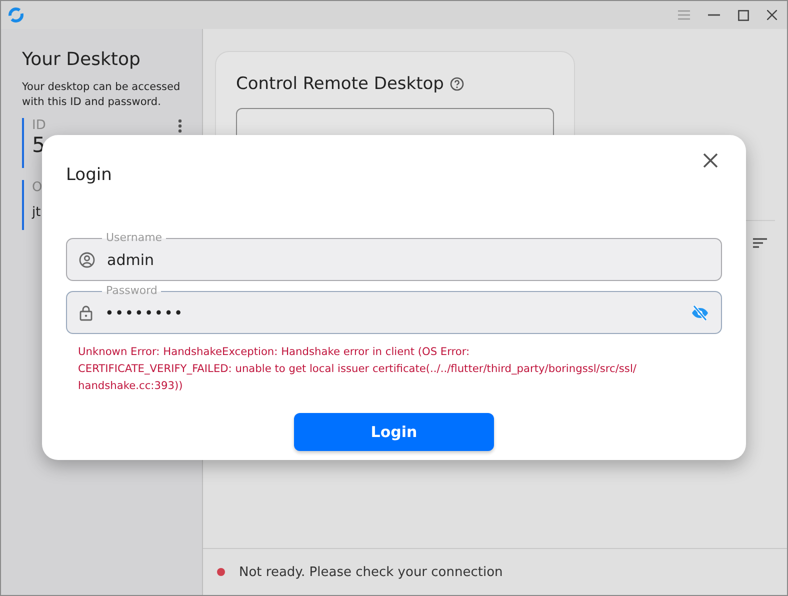 This screenshot has width=788, height=596. I want to click on sidebar-description: Your desktop can be accessed with this ID and password., so click(102, 95).